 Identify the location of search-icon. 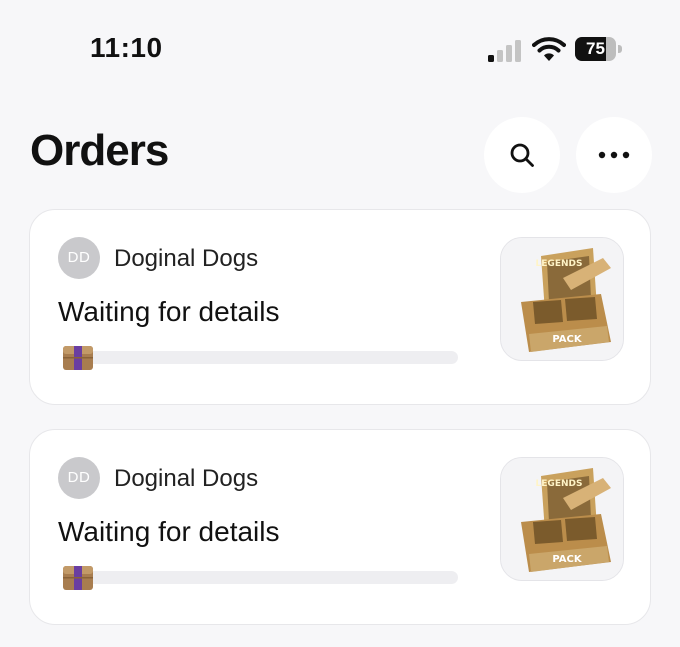
(522, 155).